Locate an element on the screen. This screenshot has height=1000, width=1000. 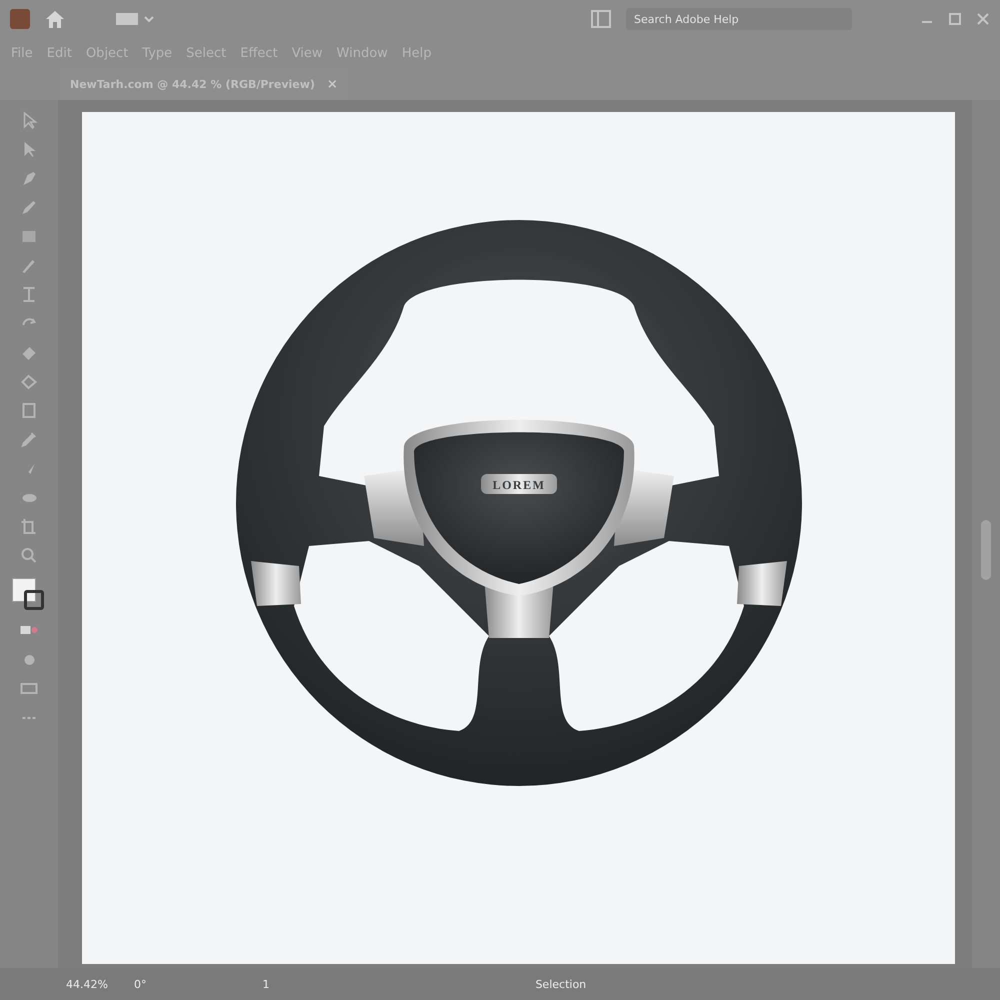
tab-close-button: × is located at coordinates (332, 84).